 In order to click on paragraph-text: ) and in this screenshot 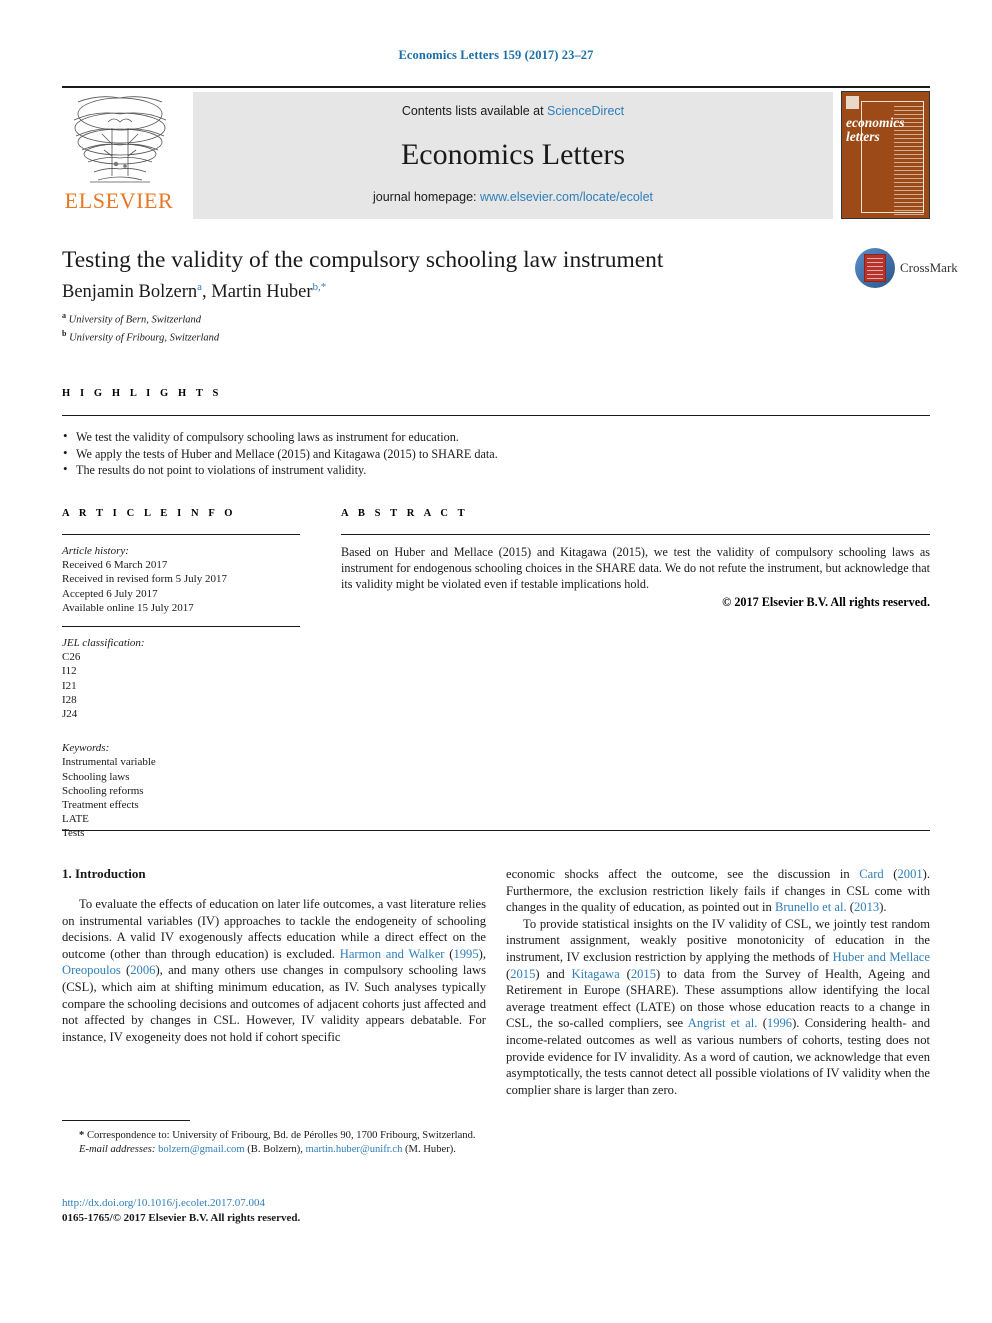, I will do `click(553, 973)`.